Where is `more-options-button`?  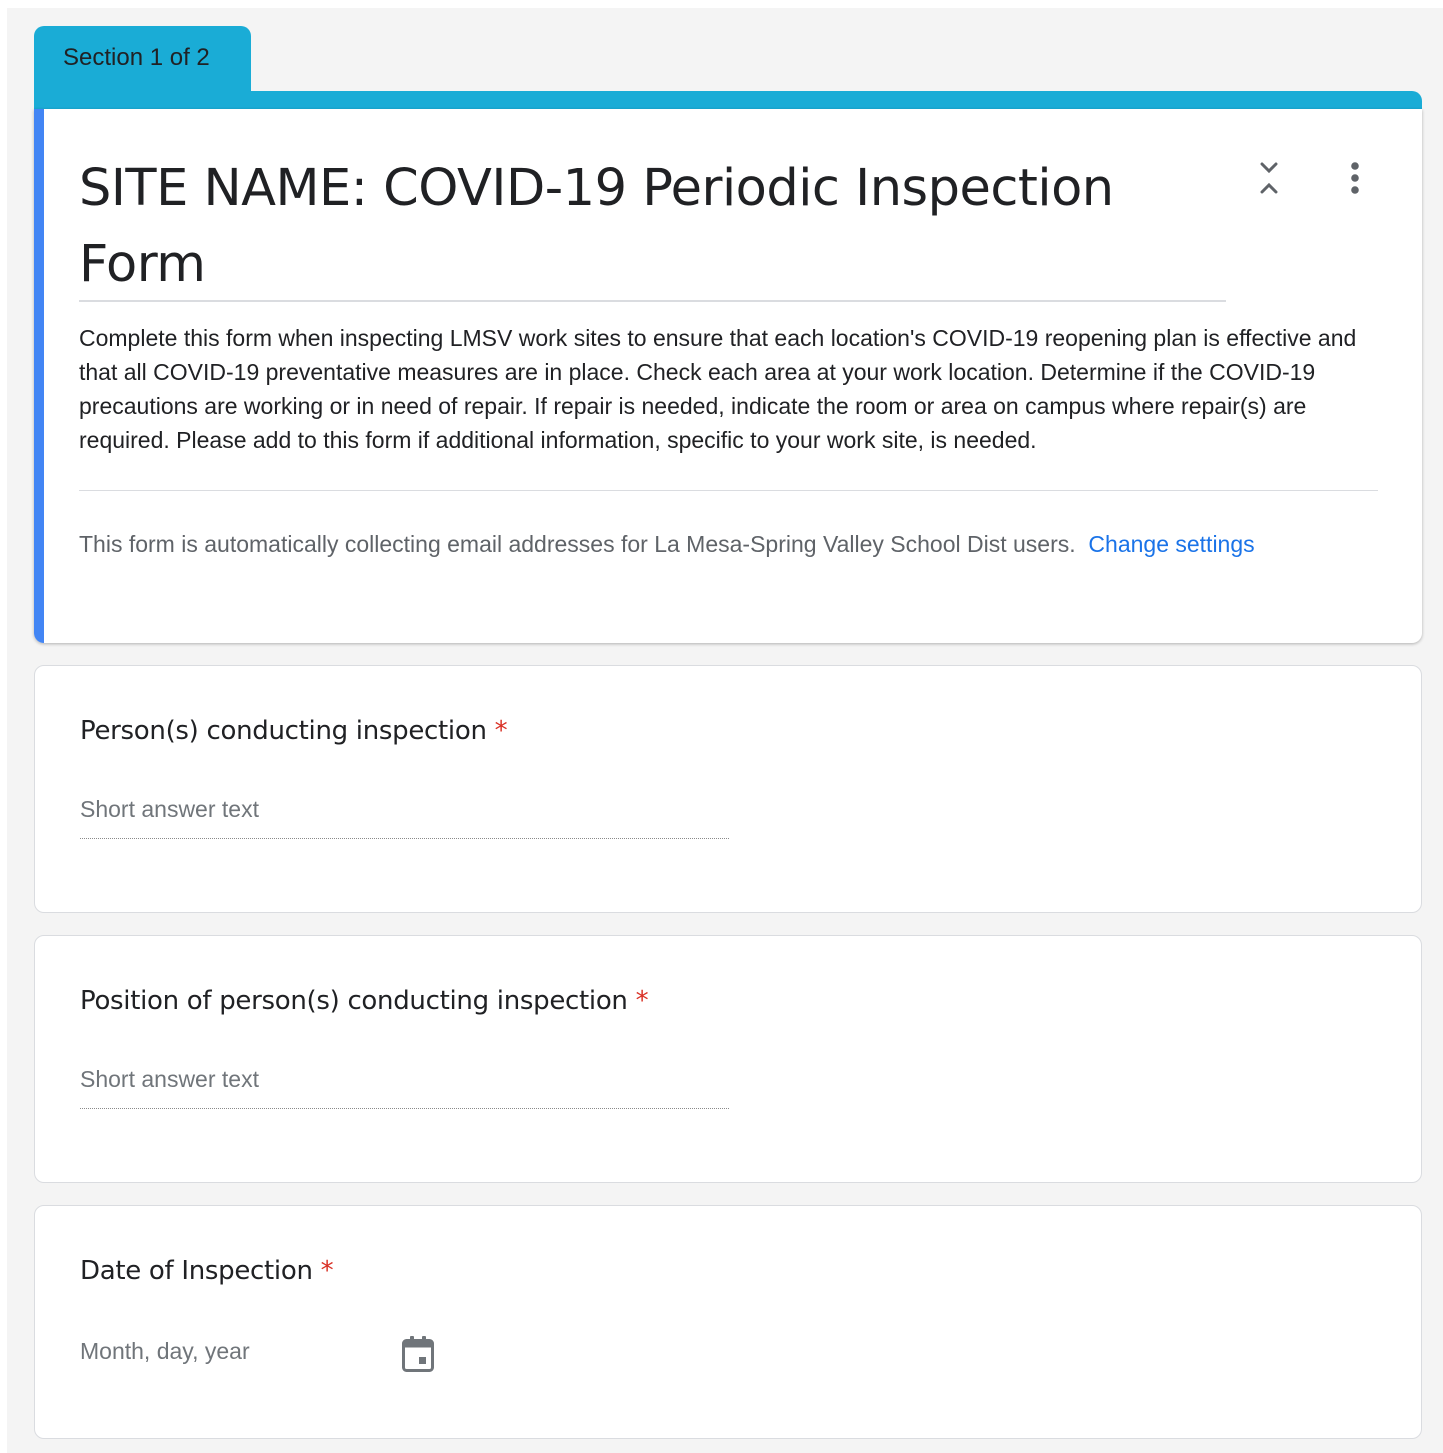
more-options-button is located at coordinates (1355, 178).